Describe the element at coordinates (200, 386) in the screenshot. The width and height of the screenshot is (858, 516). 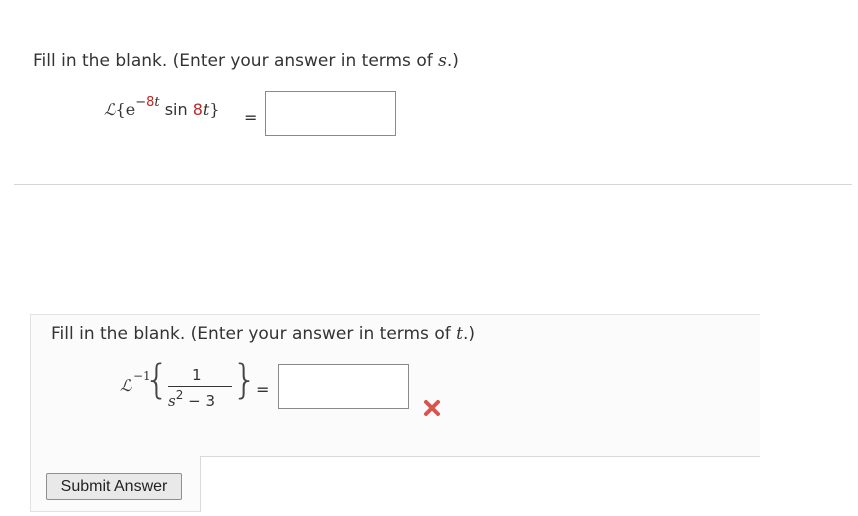
I see `fraction-bar` at that location.